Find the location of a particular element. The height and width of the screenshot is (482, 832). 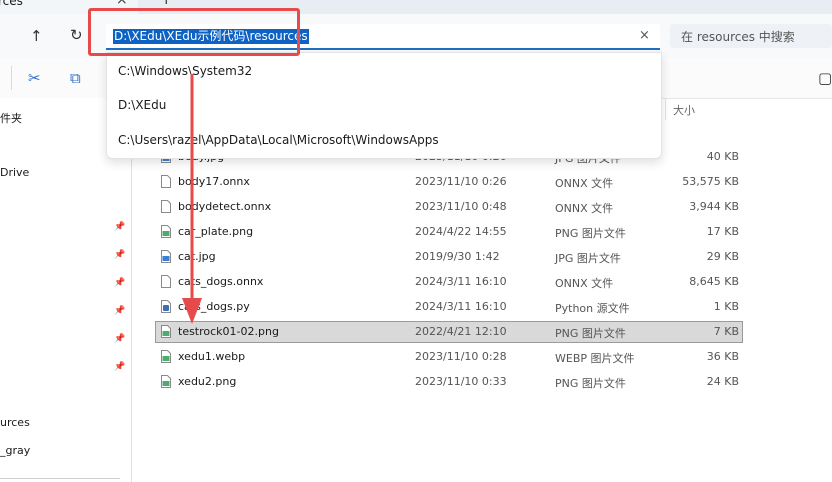

file-date: 2023/11/10 0:28 is located at coordinates (461, 356).